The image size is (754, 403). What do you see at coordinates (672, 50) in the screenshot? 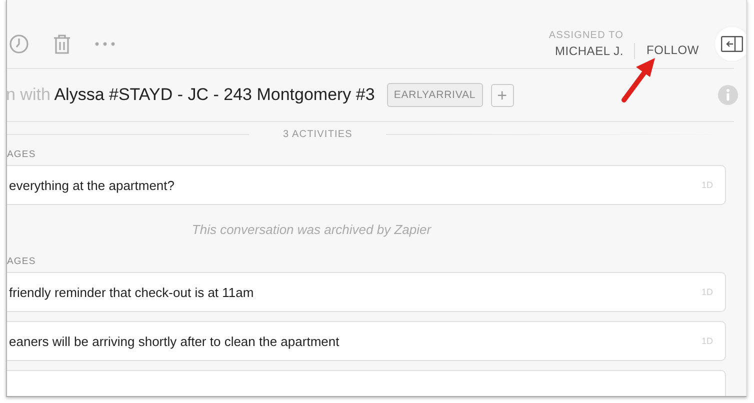
I see `follow-button: FOLLOW` at bounding box center [672, 50].